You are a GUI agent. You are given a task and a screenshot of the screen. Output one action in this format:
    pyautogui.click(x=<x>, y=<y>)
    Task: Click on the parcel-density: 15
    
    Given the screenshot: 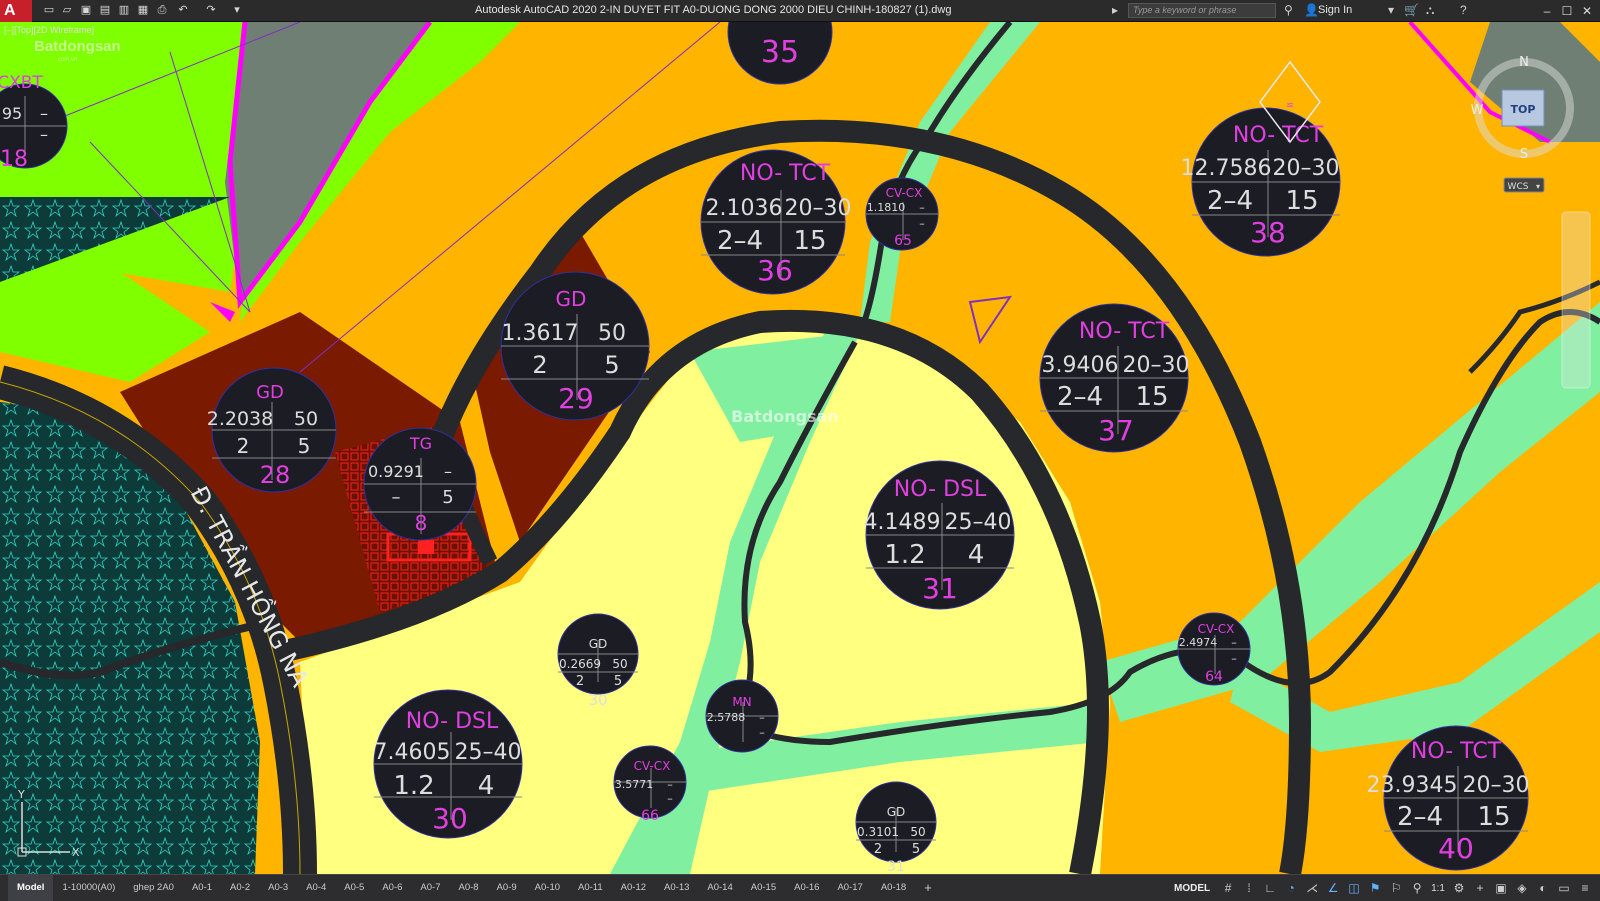 What is the action you would take?
    pyautogui.click(x=1151, y=397)
    